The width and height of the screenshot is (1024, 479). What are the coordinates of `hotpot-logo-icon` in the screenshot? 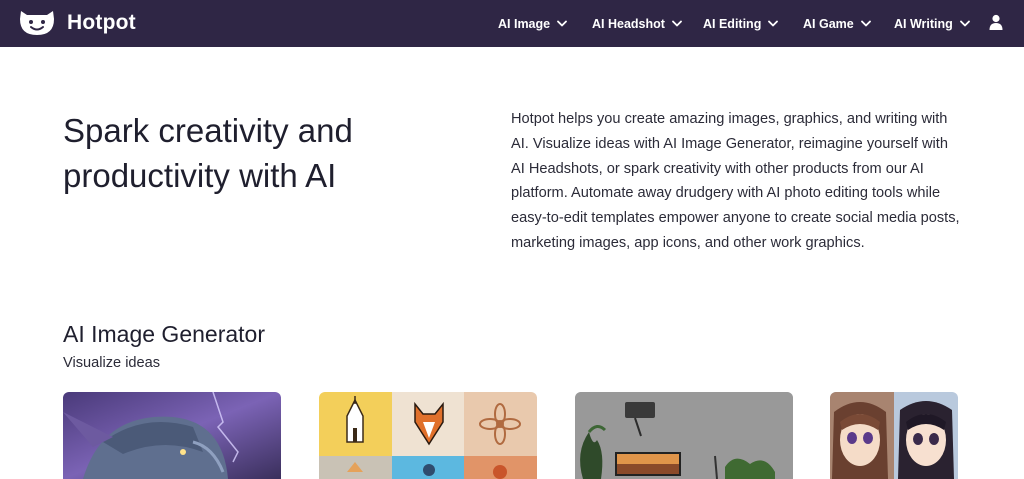 It's located at (37, 23).